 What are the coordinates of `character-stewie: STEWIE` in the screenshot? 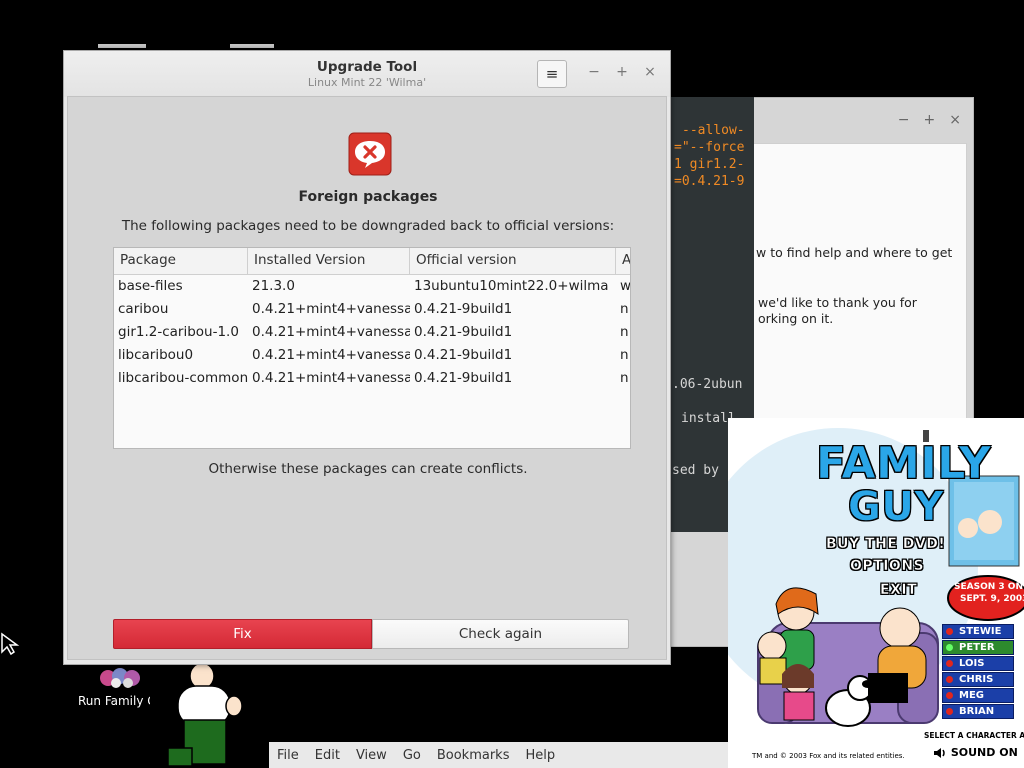 It's located at (978, 631).